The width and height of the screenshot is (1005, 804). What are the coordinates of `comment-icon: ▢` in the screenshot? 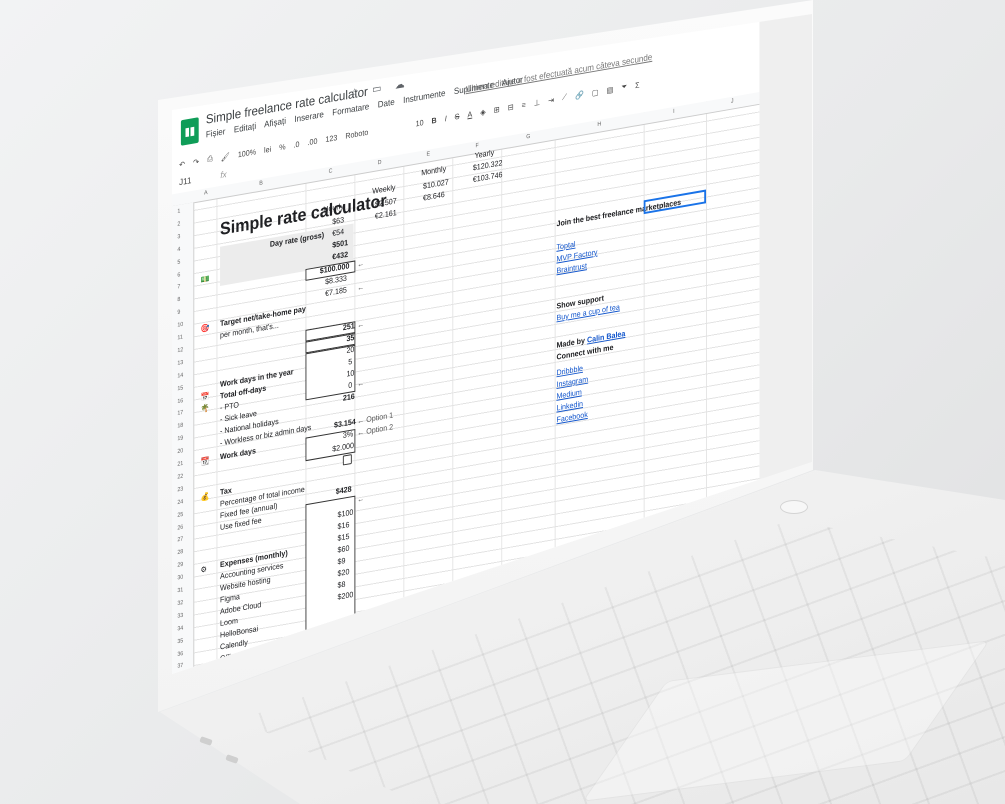 It's located at (595, 92).